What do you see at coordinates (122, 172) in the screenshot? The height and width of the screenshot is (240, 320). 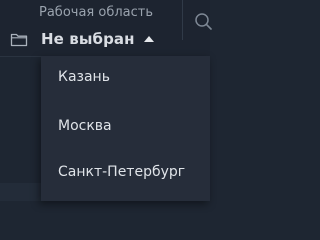 I see `dropdown-item-label: Санкт-Петербург` at bounding box center [122, 172].